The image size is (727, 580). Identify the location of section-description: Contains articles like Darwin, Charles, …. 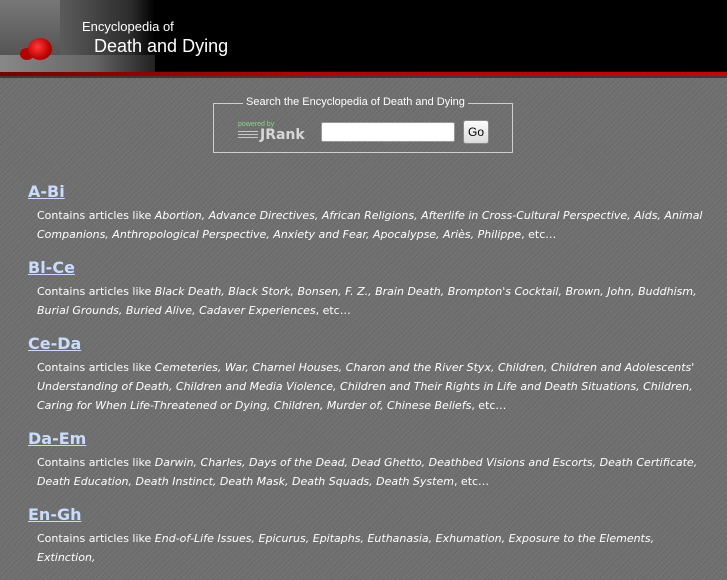
(372, 472).